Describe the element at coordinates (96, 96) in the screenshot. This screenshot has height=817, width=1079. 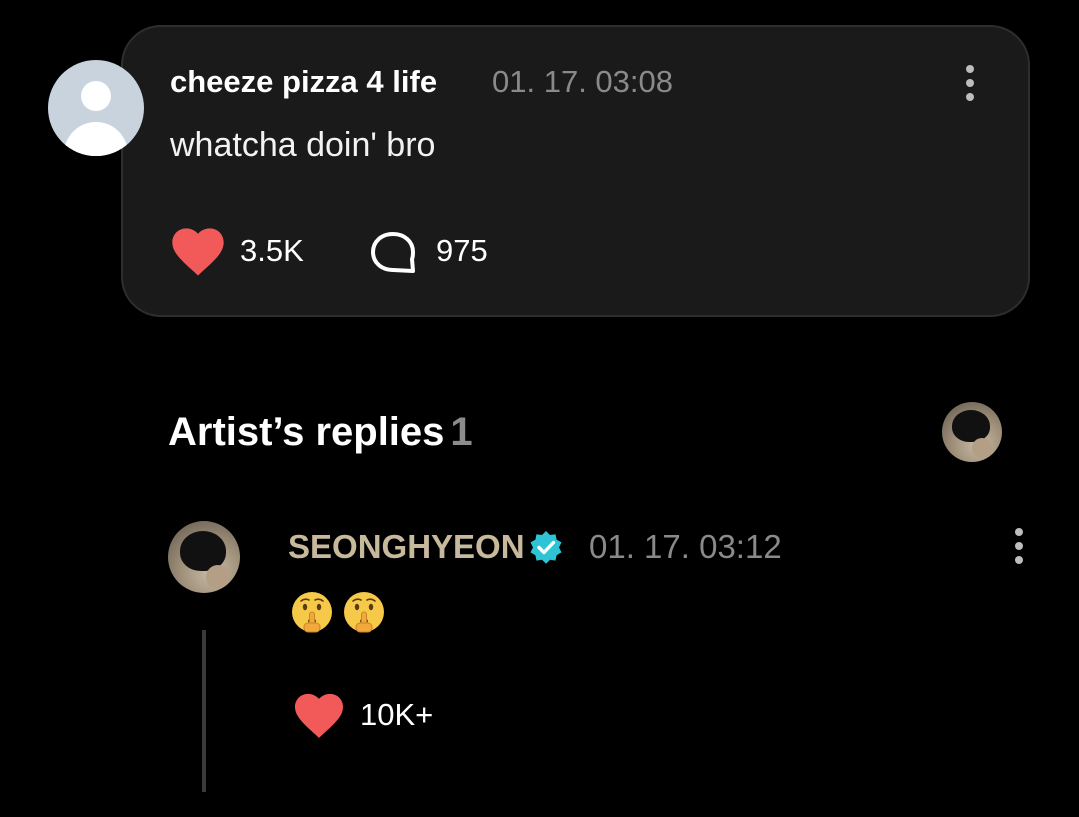
I see `avatar-head-shape` at that location.